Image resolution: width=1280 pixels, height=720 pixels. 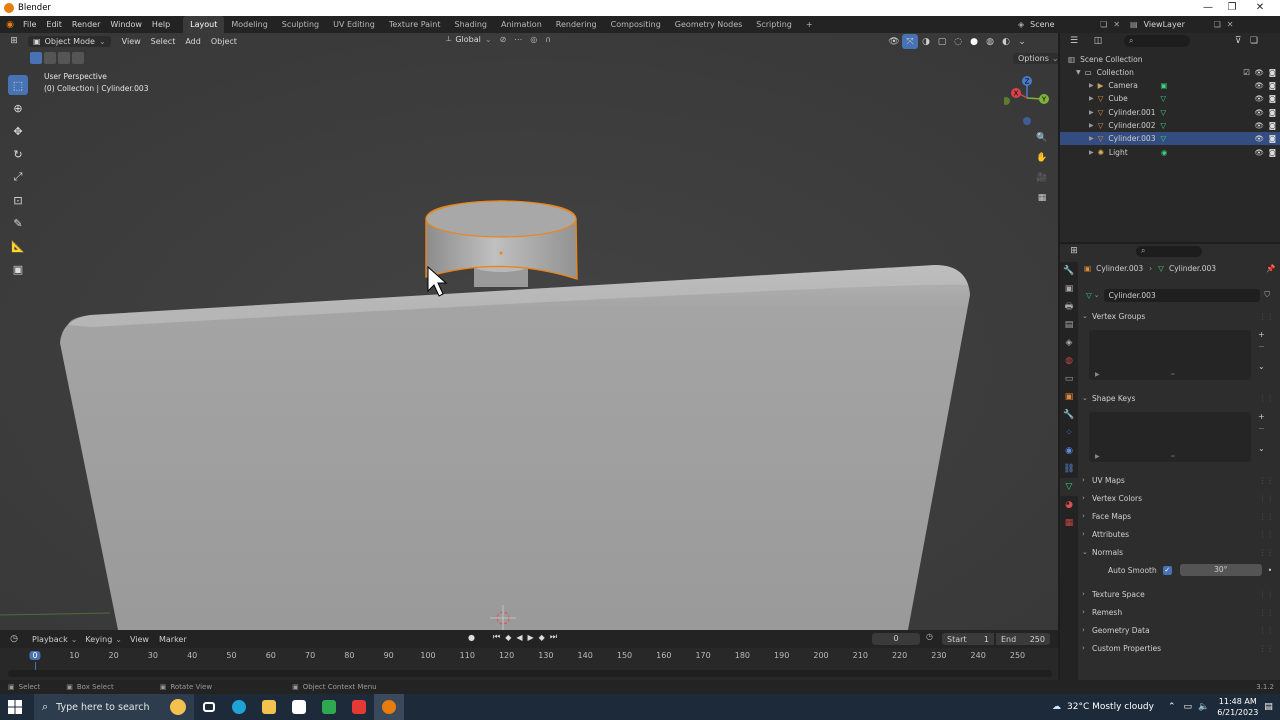 I want to click on panel-header: › Geometry Data ⋮⋮, so click(x=1180, y=630).